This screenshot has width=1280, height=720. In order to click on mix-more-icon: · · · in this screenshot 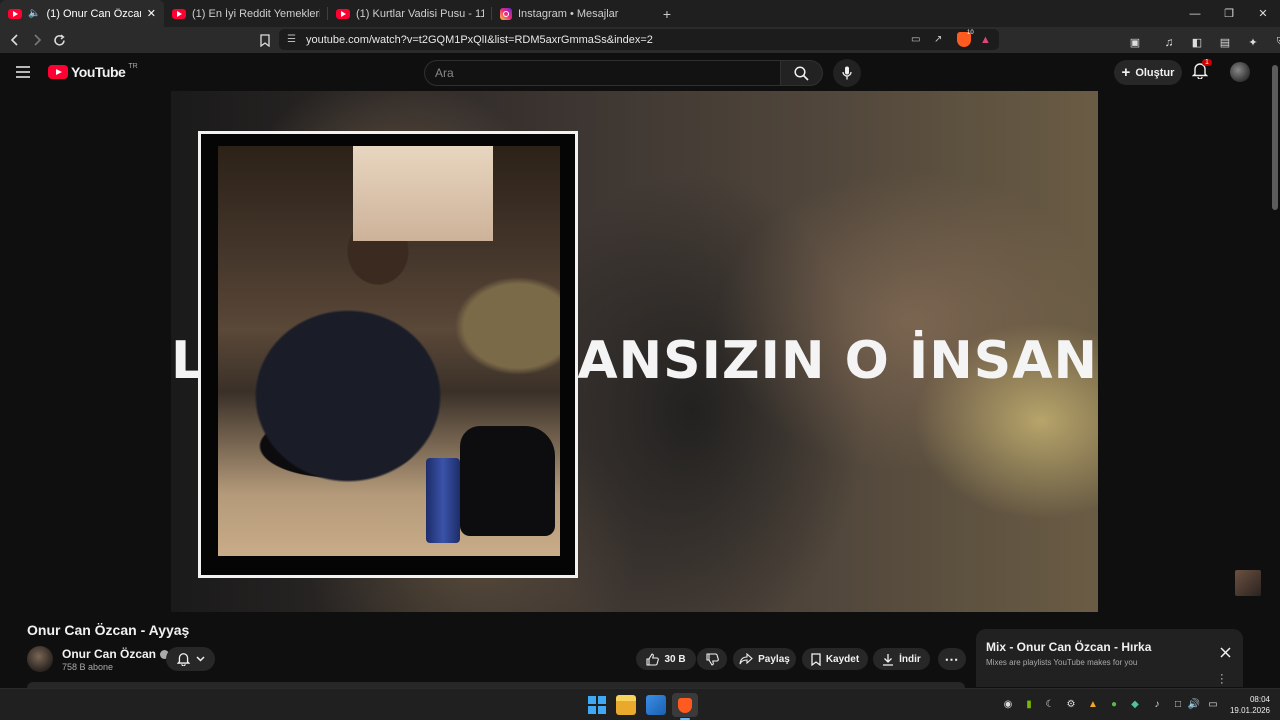, I will do `click(1222, 679)`.